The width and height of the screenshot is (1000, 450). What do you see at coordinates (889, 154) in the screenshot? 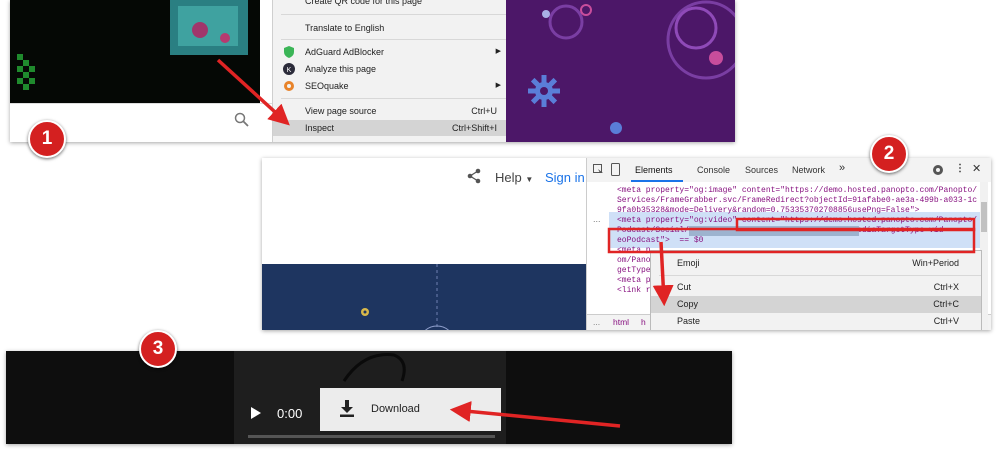
I see `step-badge-2: 2` at bounding box center [889, 154].